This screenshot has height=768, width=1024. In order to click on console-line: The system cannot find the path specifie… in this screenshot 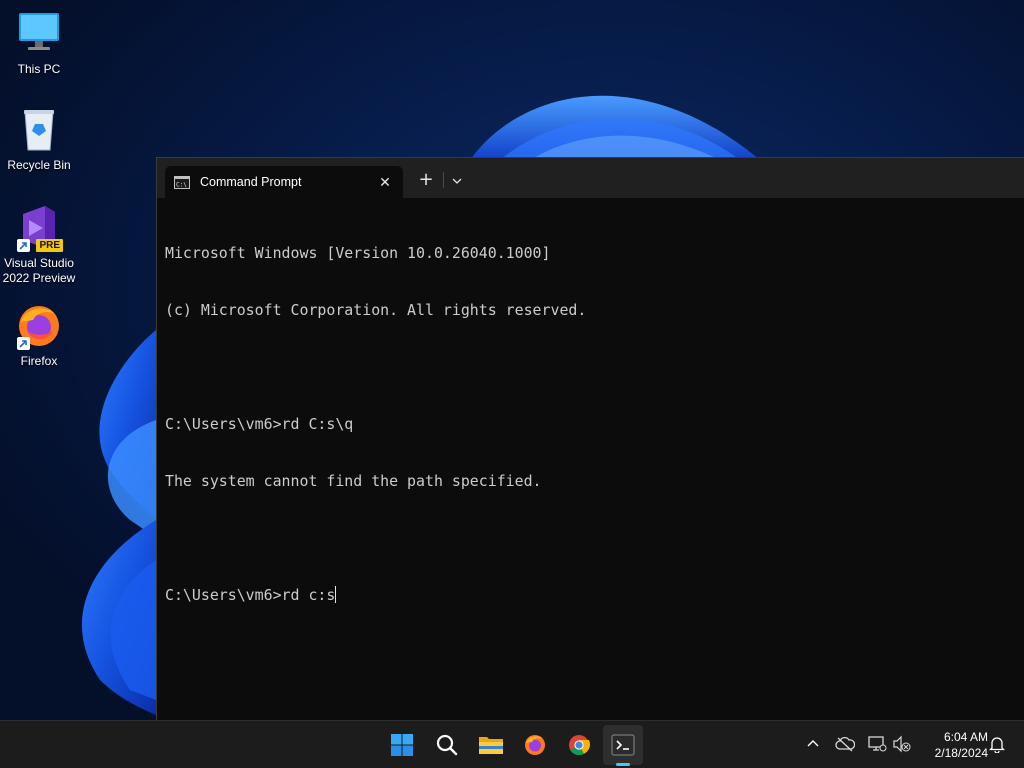, I will do `click(353, 481)`.